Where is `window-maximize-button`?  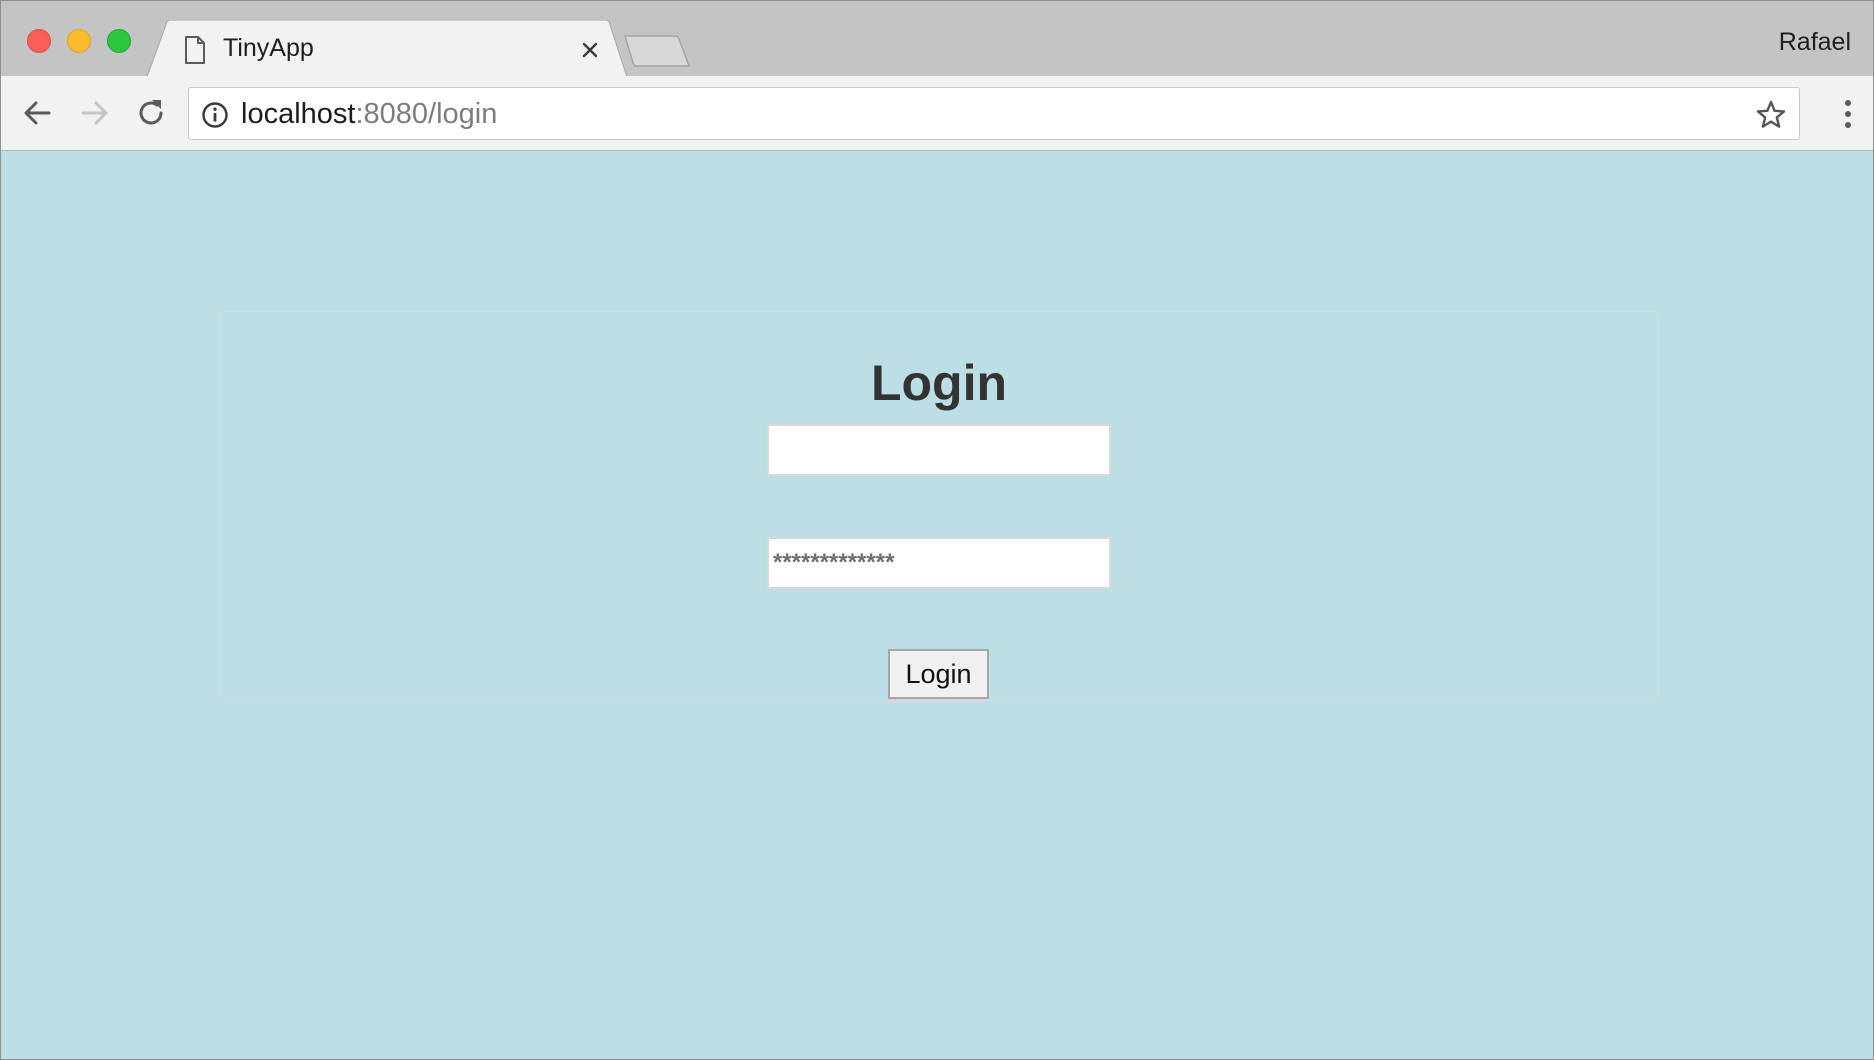
window-maximize-button is located at coordinates (119, 41).